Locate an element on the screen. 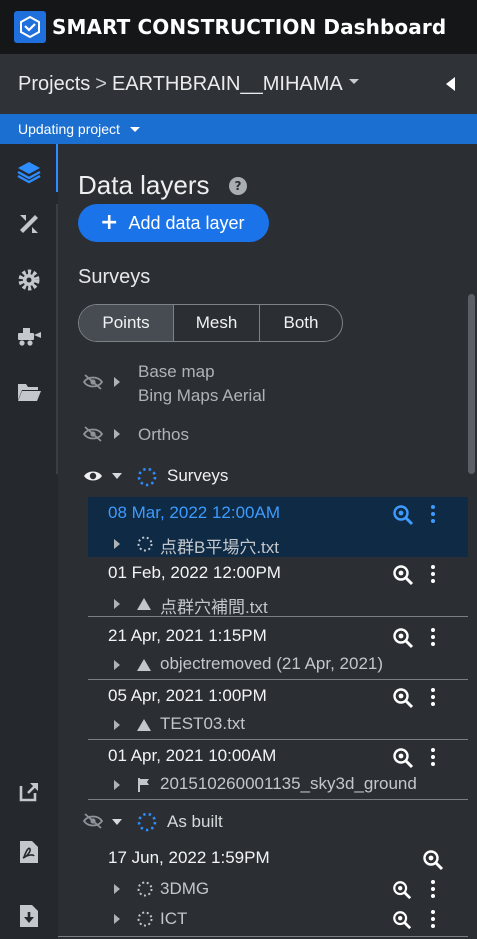 This screenshot has height=939, width=477. survey-file: 点群穴補間.txt is located at coordinates (214, 607).